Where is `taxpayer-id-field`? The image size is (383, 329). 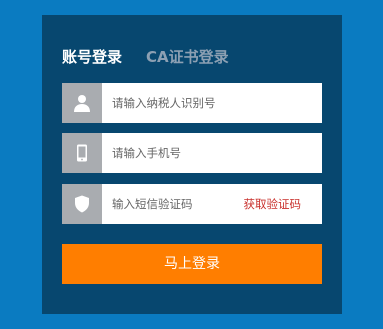 taxpayer-id-field is located at coordinates (192, 103).